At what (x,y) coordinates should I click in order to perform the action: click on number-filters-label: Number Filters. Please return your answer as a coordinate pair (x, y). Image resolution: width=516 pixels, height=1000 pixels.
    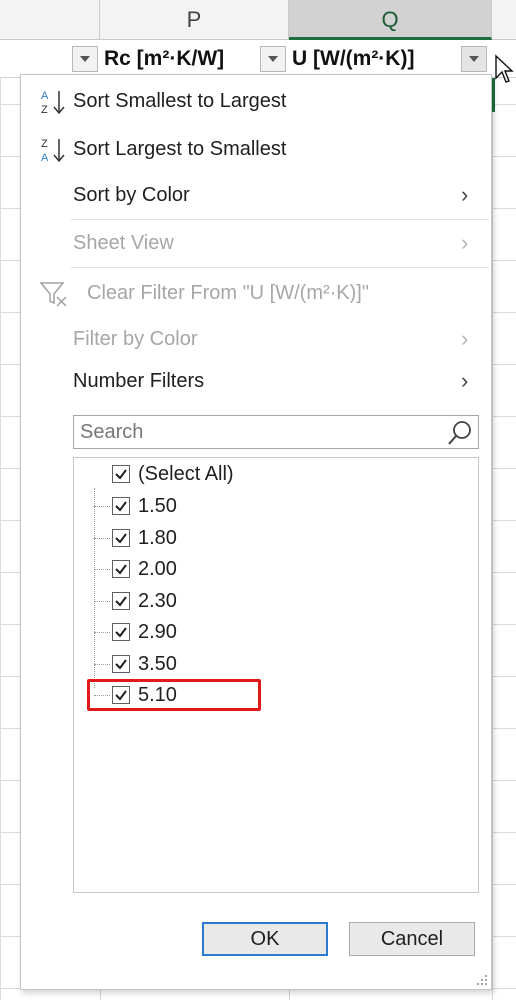
    Looking at the image, I should click on (139, 380).